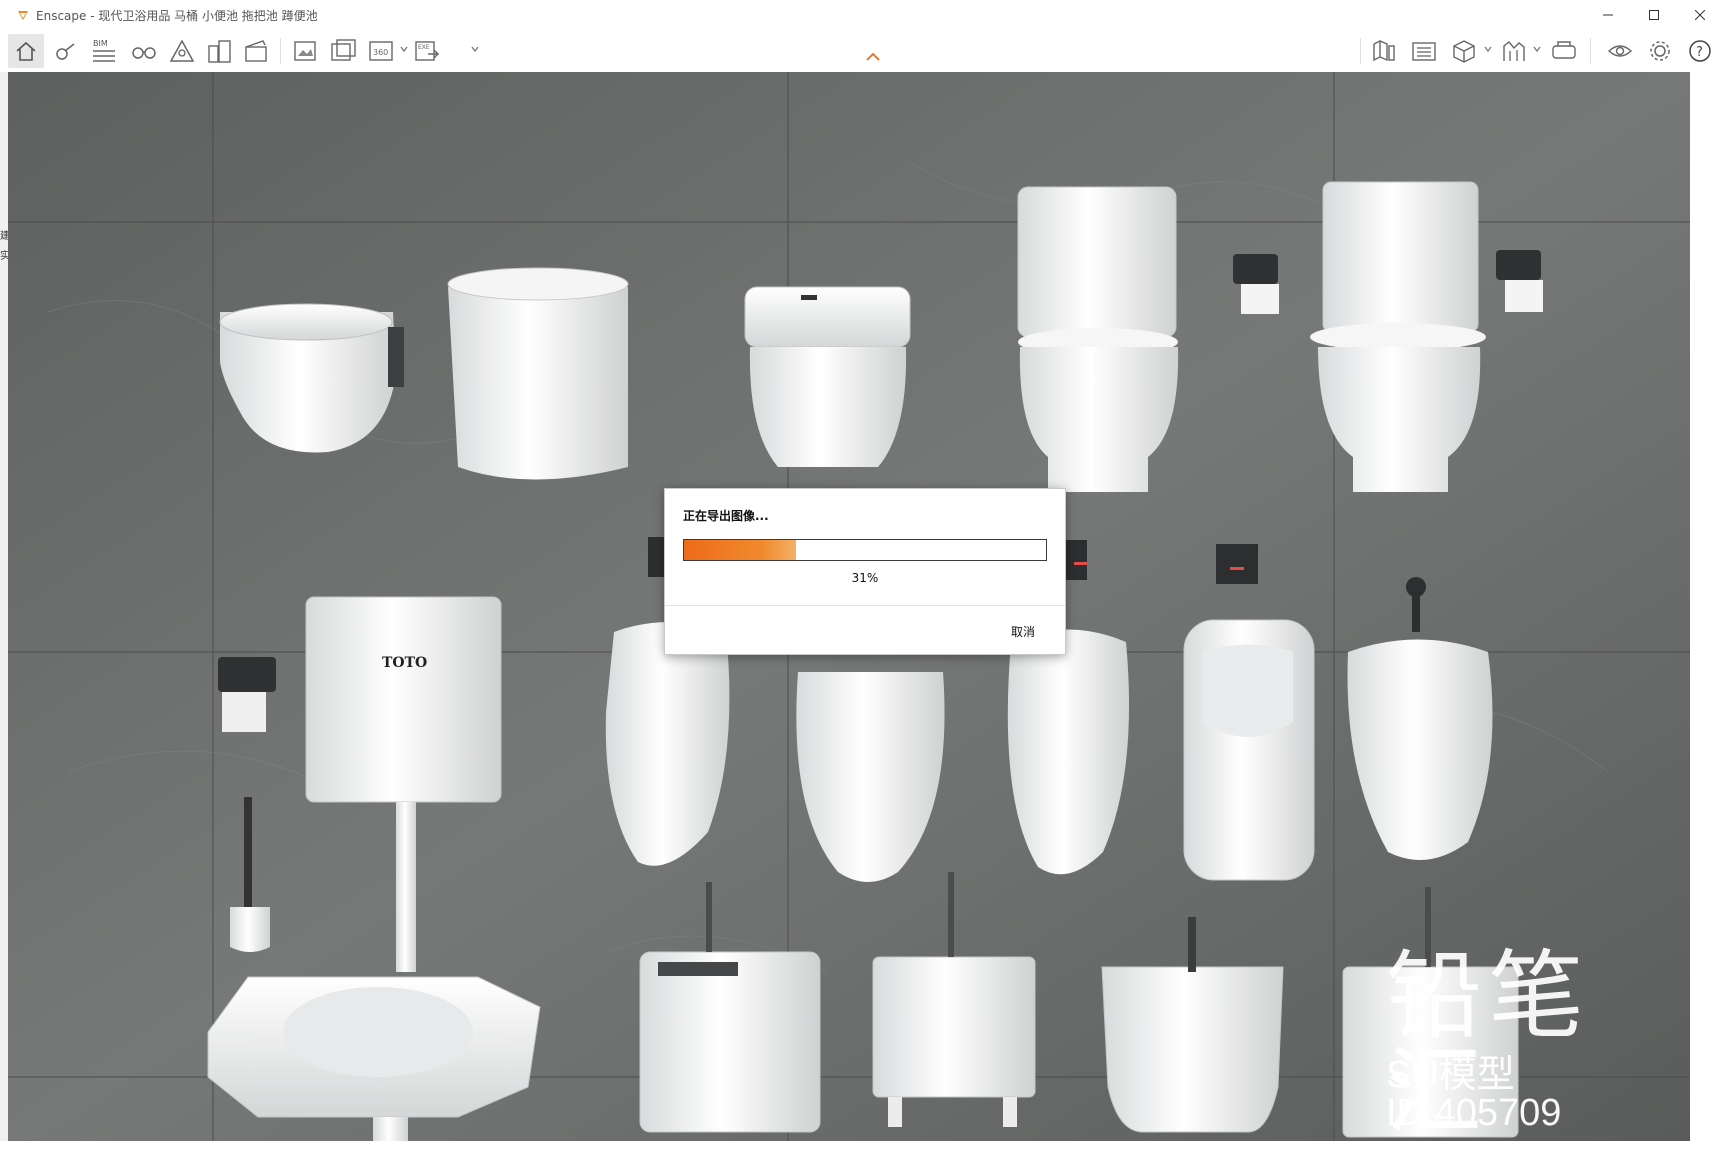  I want to click on render-image-icon, so click(305, 51).